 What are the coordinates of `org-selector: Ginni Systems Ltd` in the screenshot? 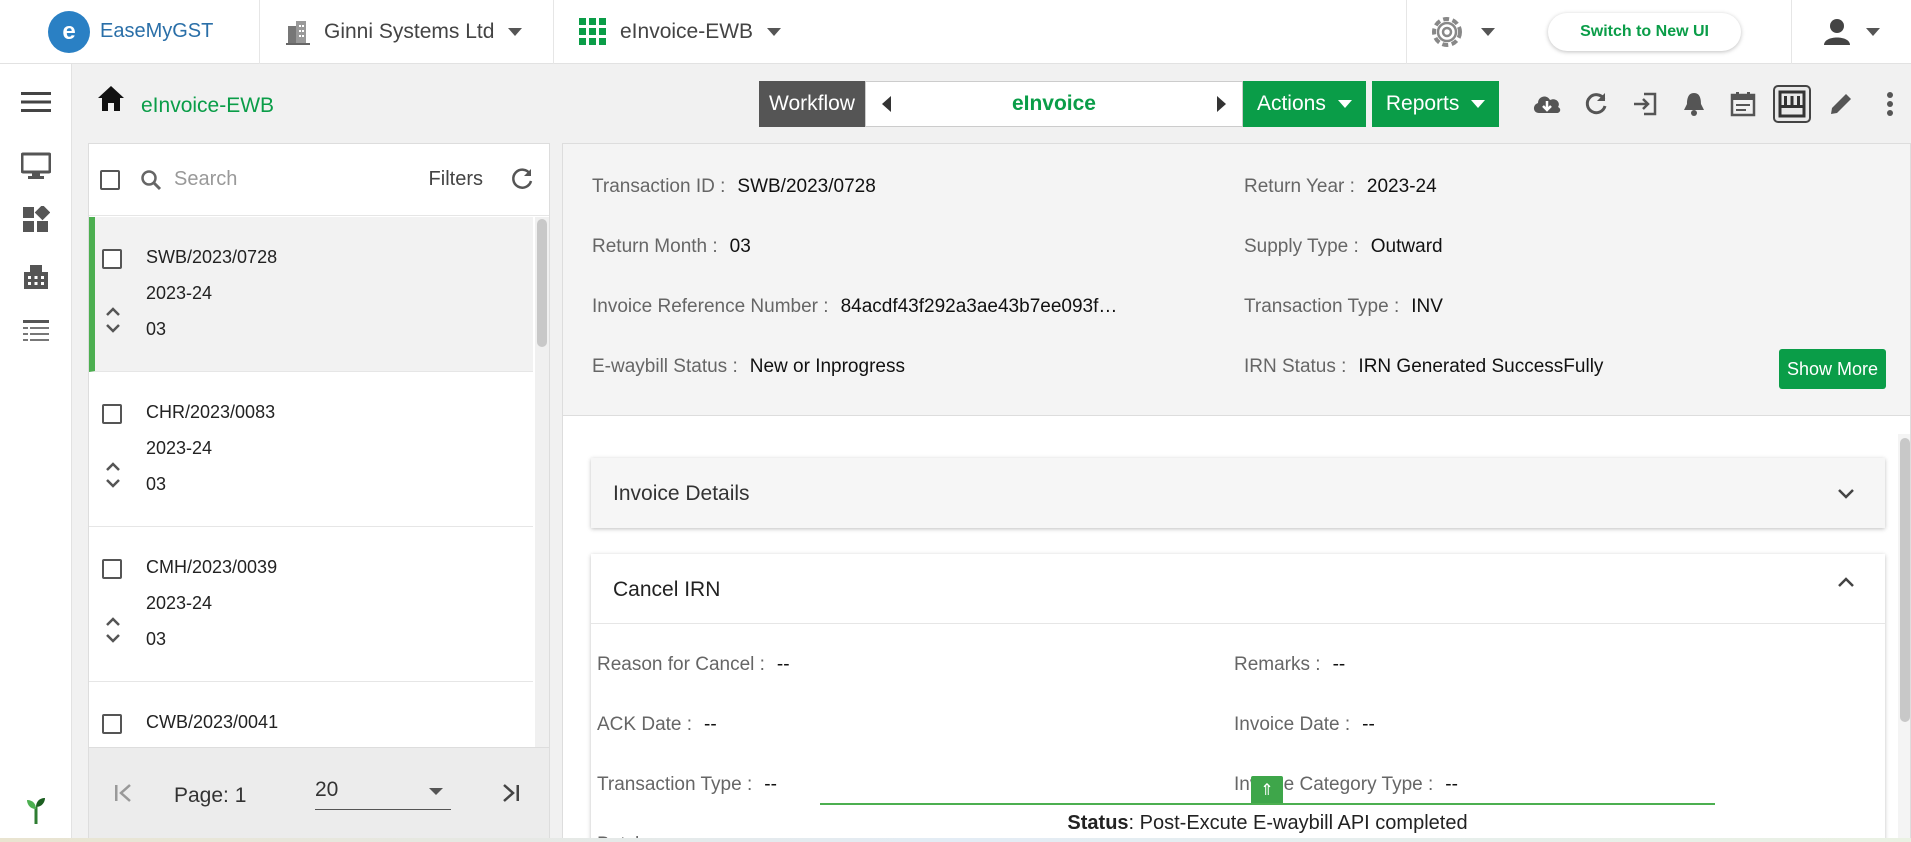 It's located at (407, 32).